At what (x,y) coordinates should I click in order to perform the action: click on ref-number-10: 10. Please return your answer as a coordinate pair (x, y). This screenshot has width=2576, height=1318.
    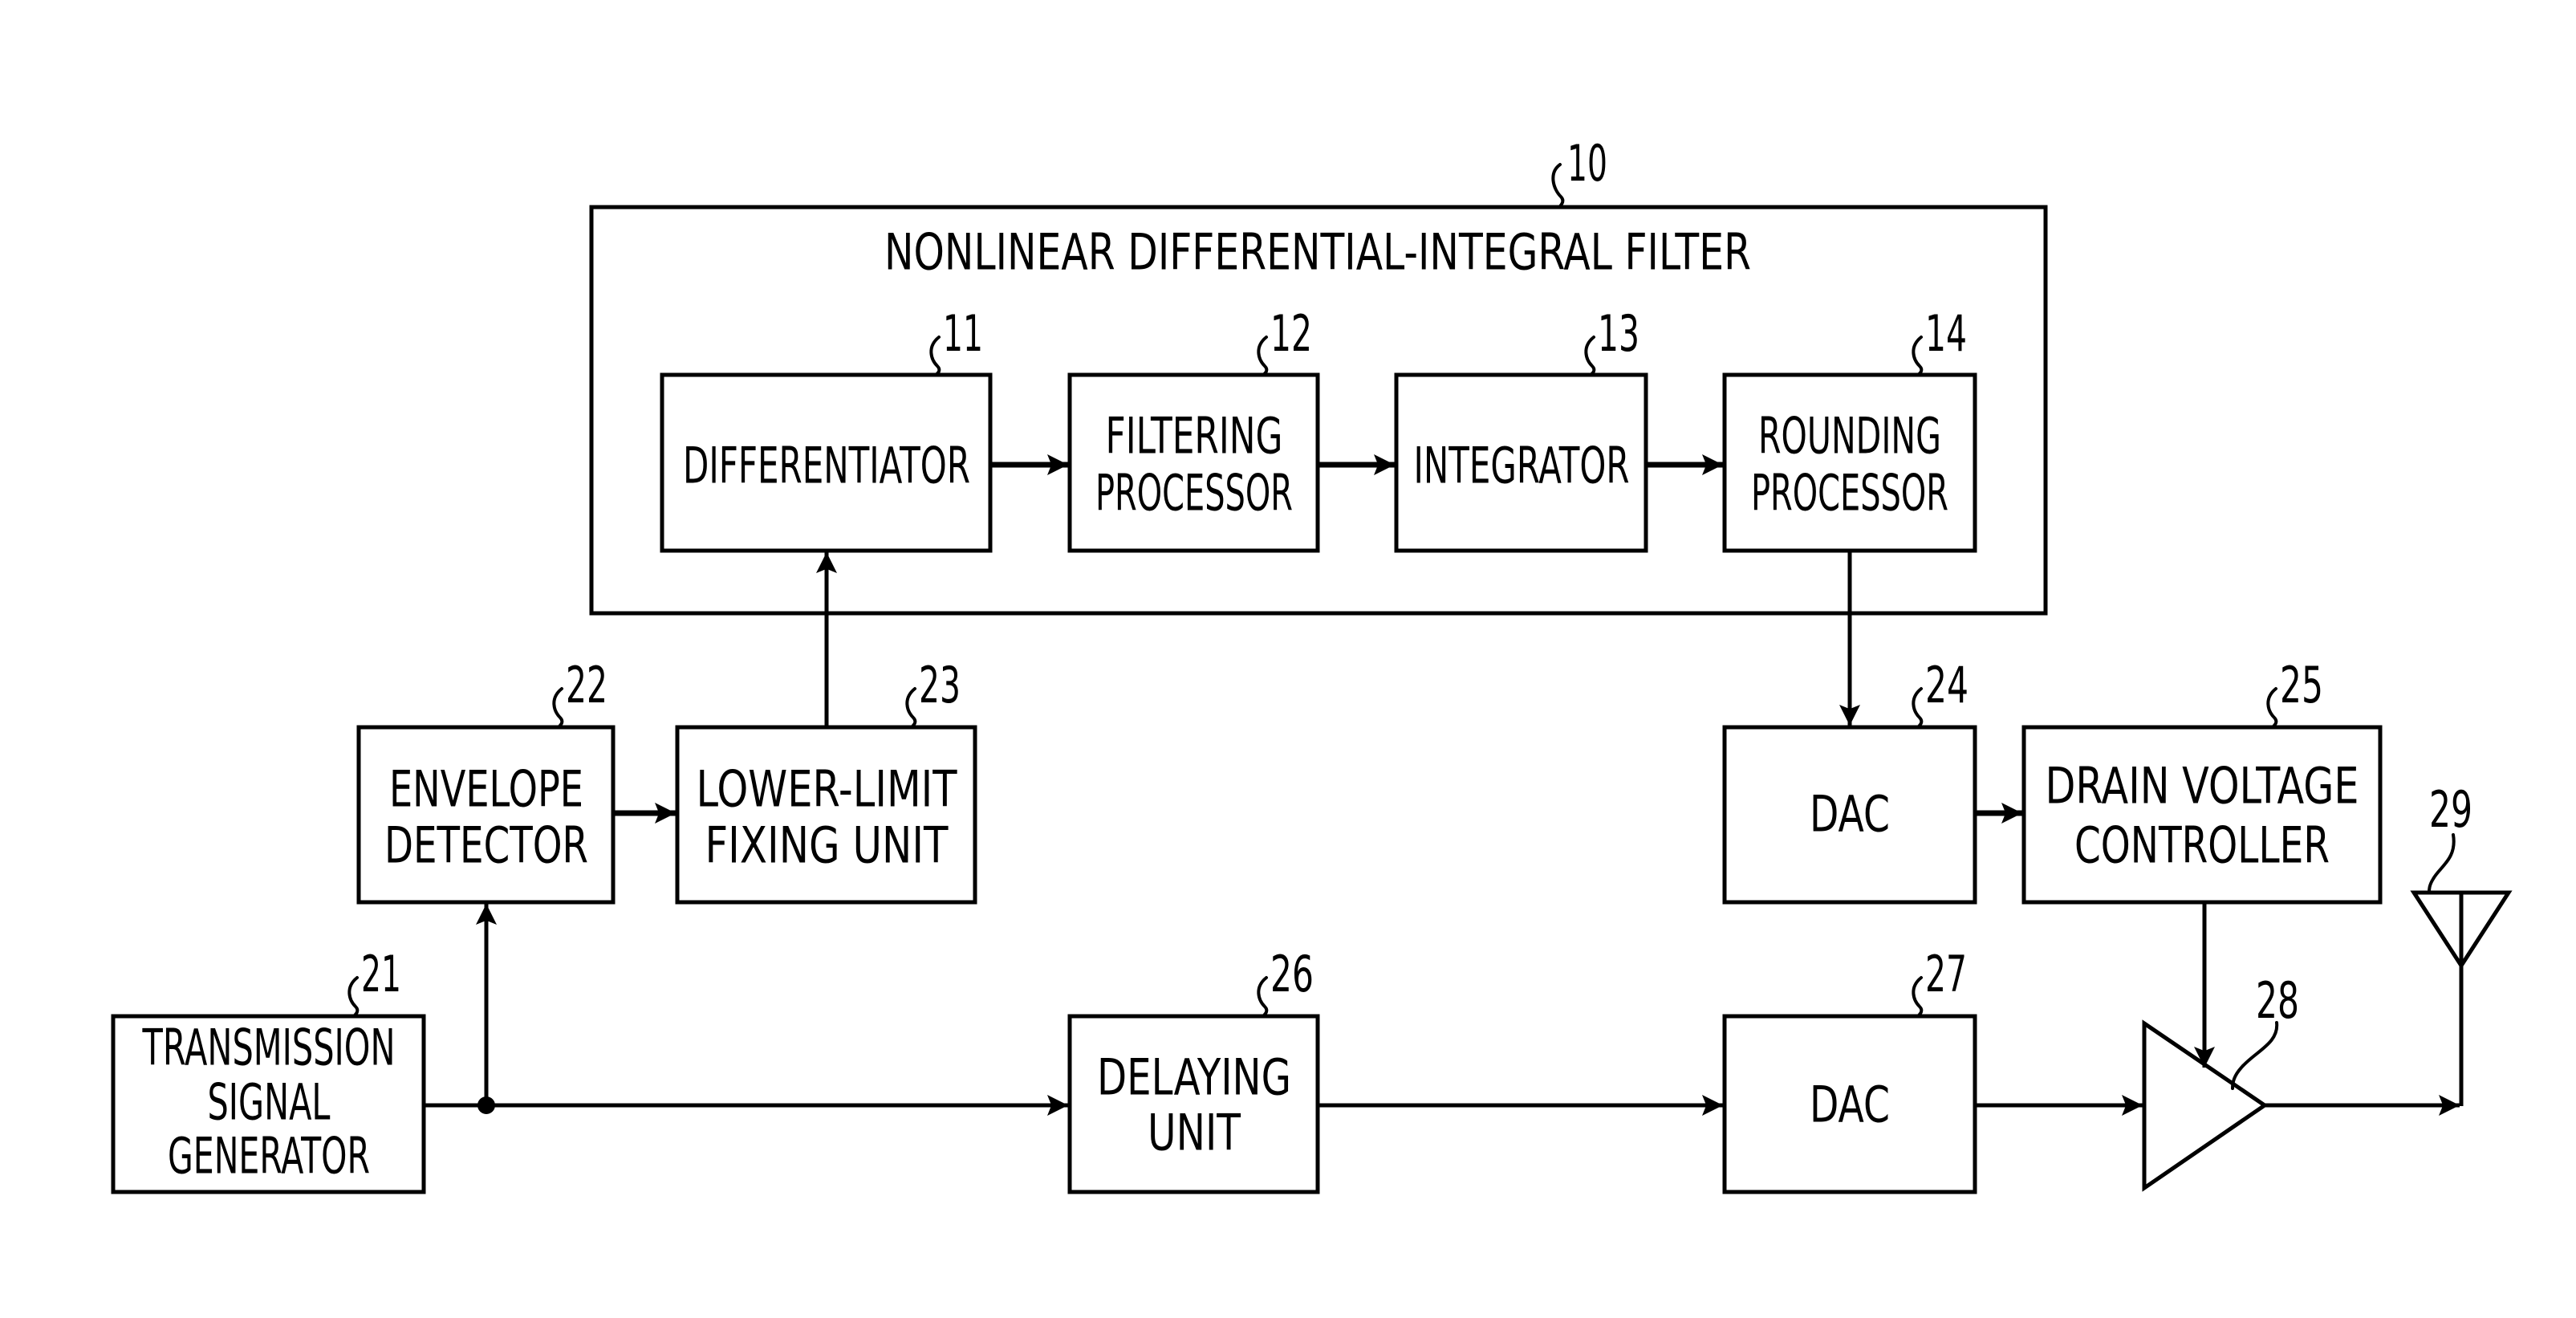
    Looking at the image, I should click on (1587, 163).